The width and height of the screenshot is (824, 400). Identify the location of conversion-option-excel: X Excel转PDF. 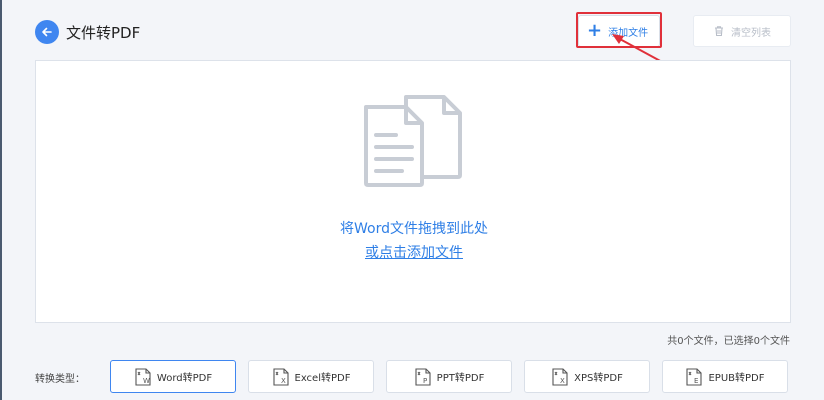
(311, 376).